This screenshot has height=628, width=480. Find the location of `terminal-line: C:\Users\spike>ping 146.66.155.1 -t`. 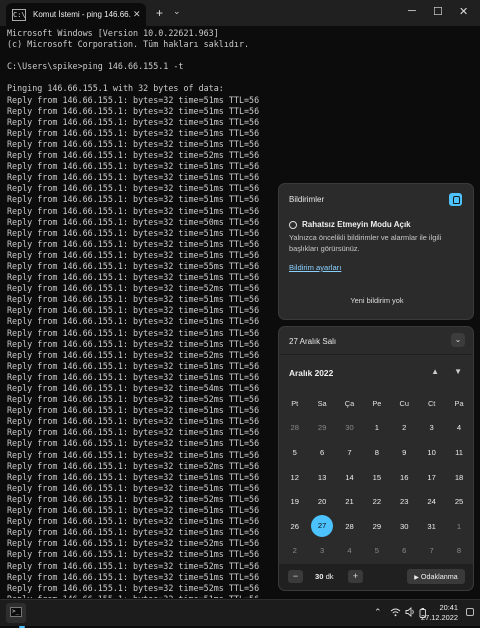

terminal-line: C:\Users\spike>ping 146.66.155.1 -t is located at coordinates (95, 66).